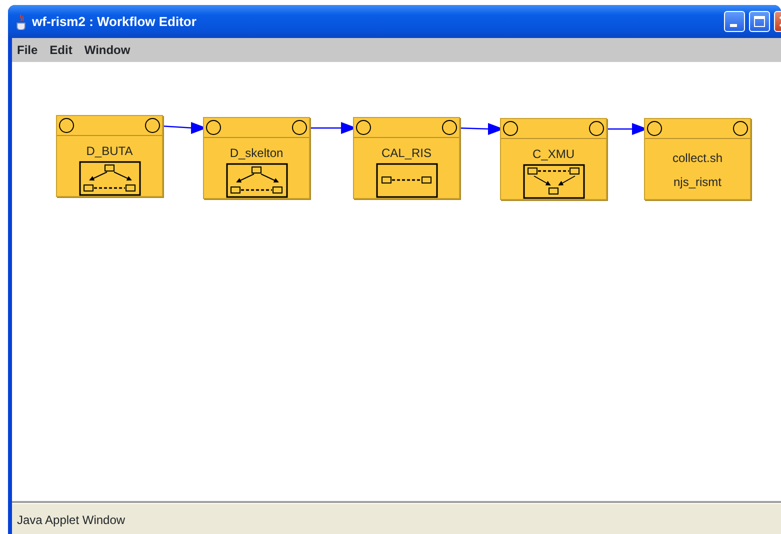 The width and height of the screenshot is (781, 534). What do you see at coordinates (21, 22) in the screenshot?
I see `java-cup-icon` at bounding box center [21, 22].